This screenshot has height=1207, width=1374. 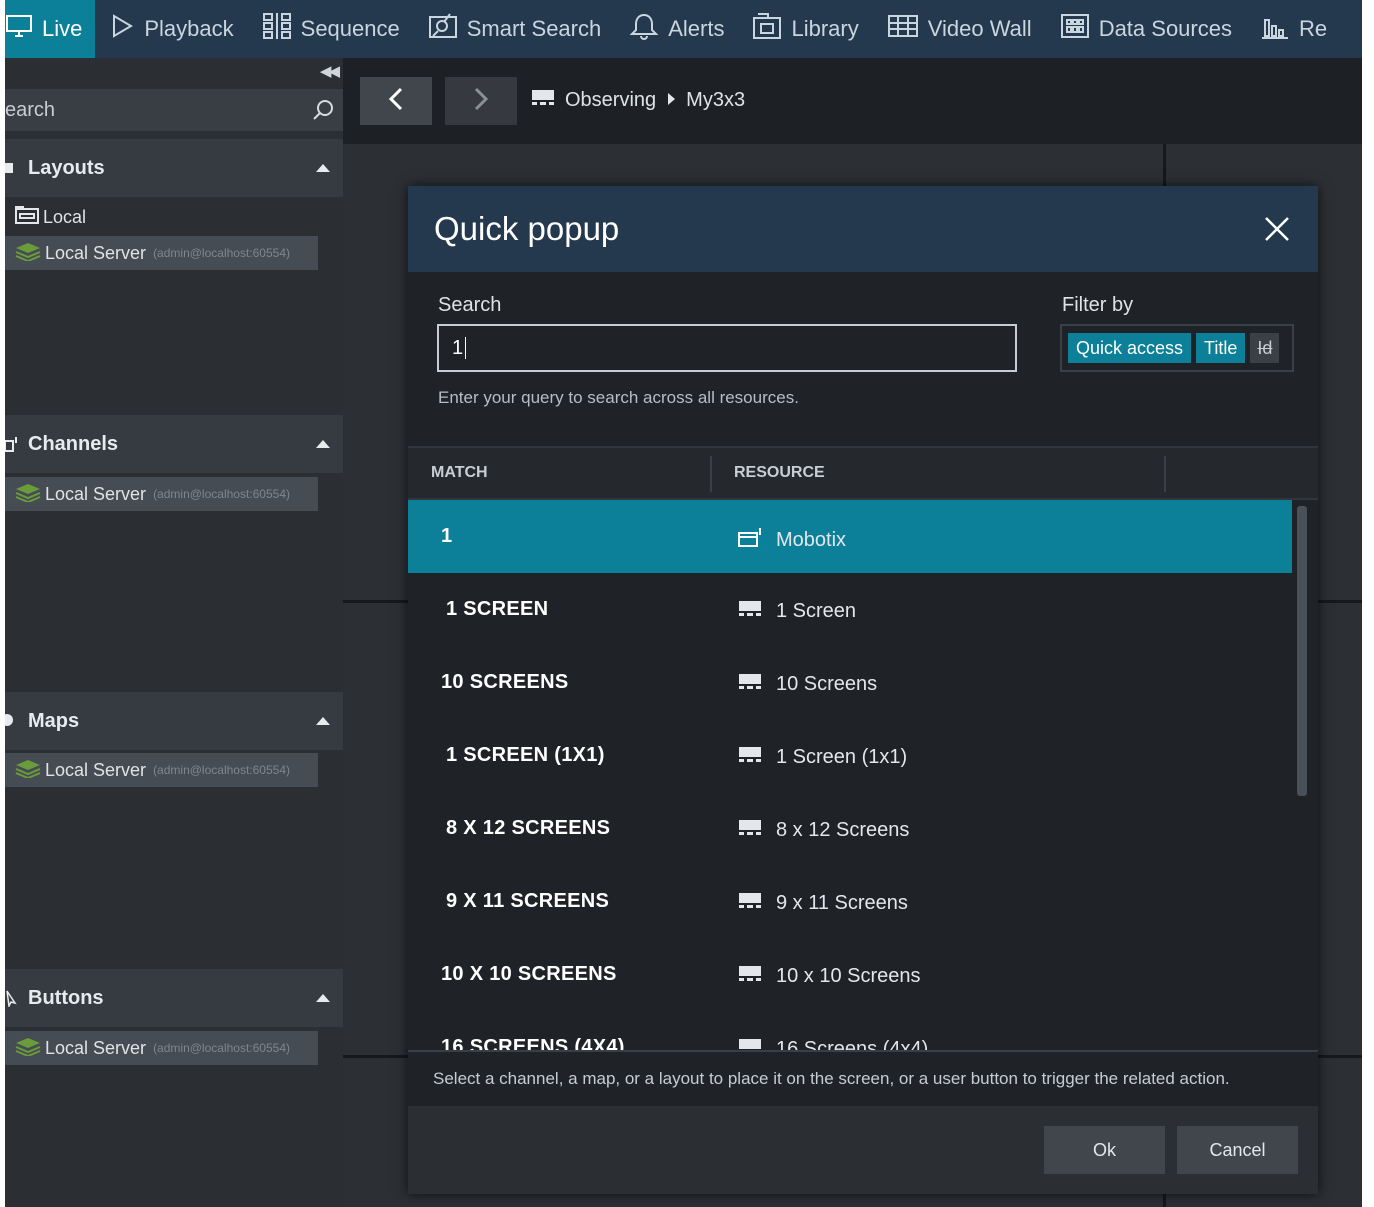 I want to click on nav-library: Library, so click(x=805, y=29).